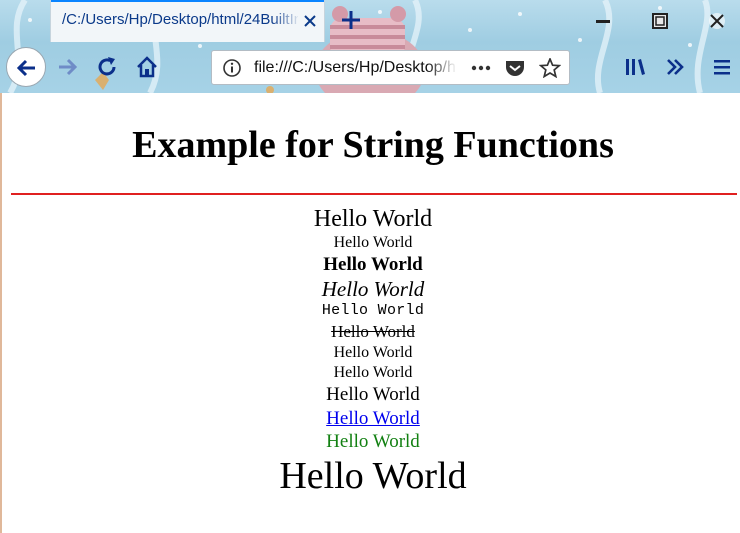 Image resolution: width=740 pixels, height=533 pixels. Describe the element at coordinates (370, 418) in the screenshot. I see `sample-link: Hello World` at that location.